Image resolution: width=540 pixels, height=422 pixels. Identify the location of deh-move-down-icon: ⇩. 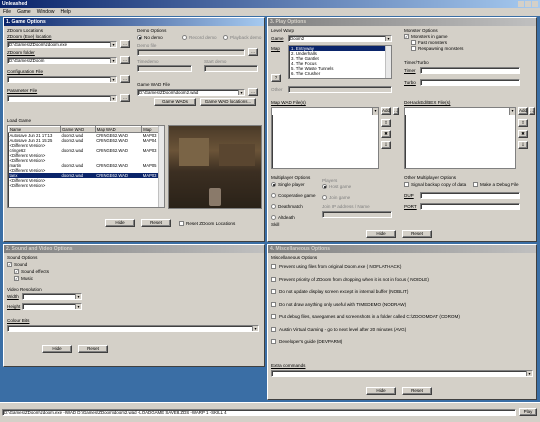
(523, 145).